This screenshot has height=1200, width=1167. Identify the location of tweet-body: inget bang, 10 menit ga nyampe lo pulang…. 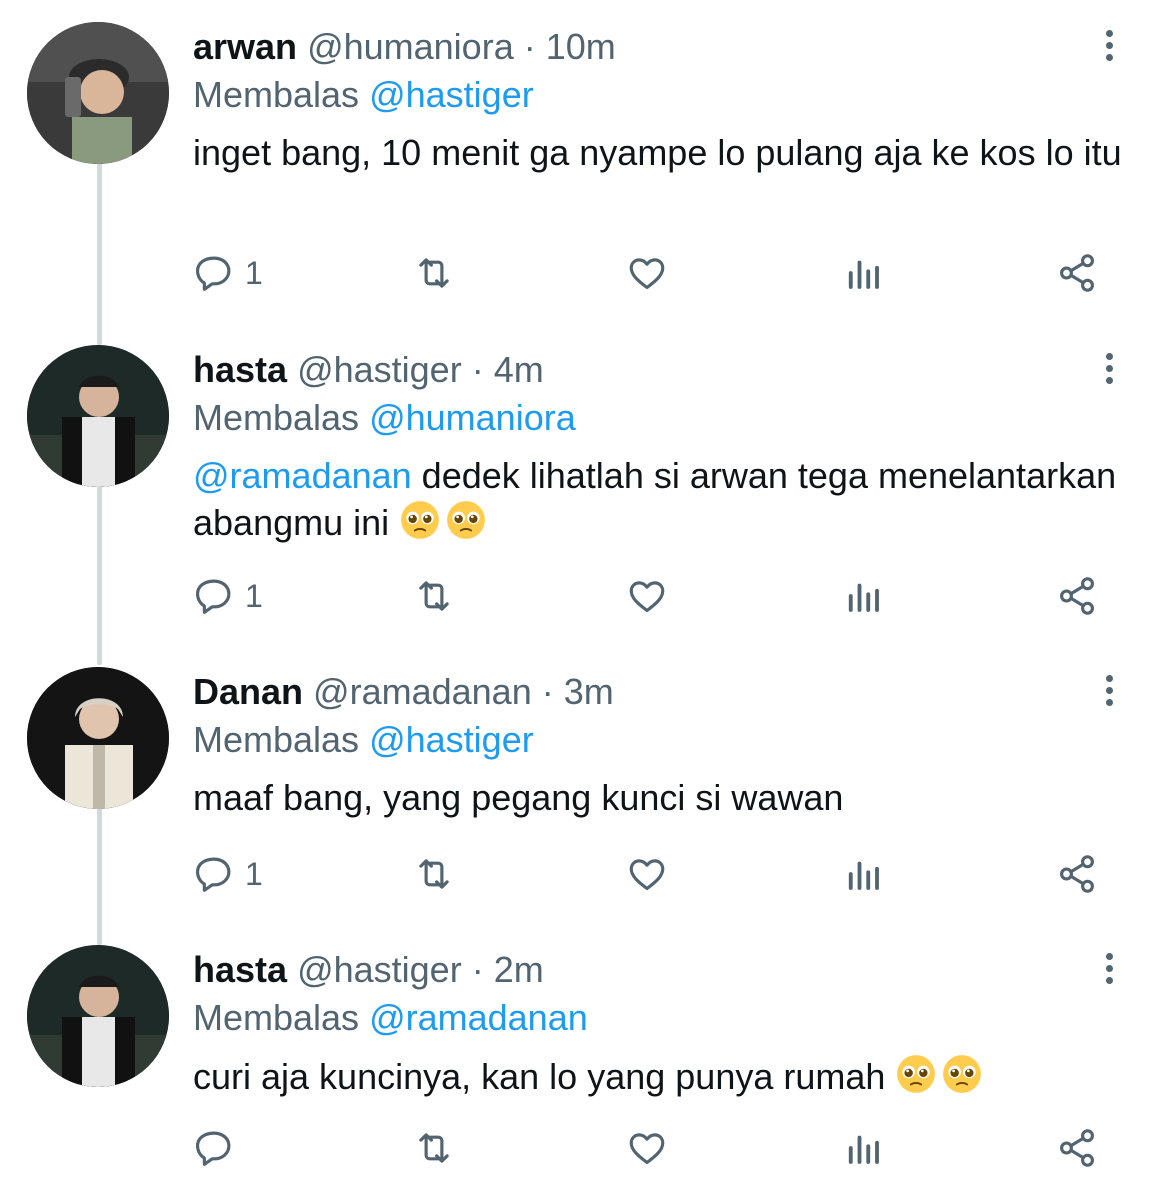
(657, 152).